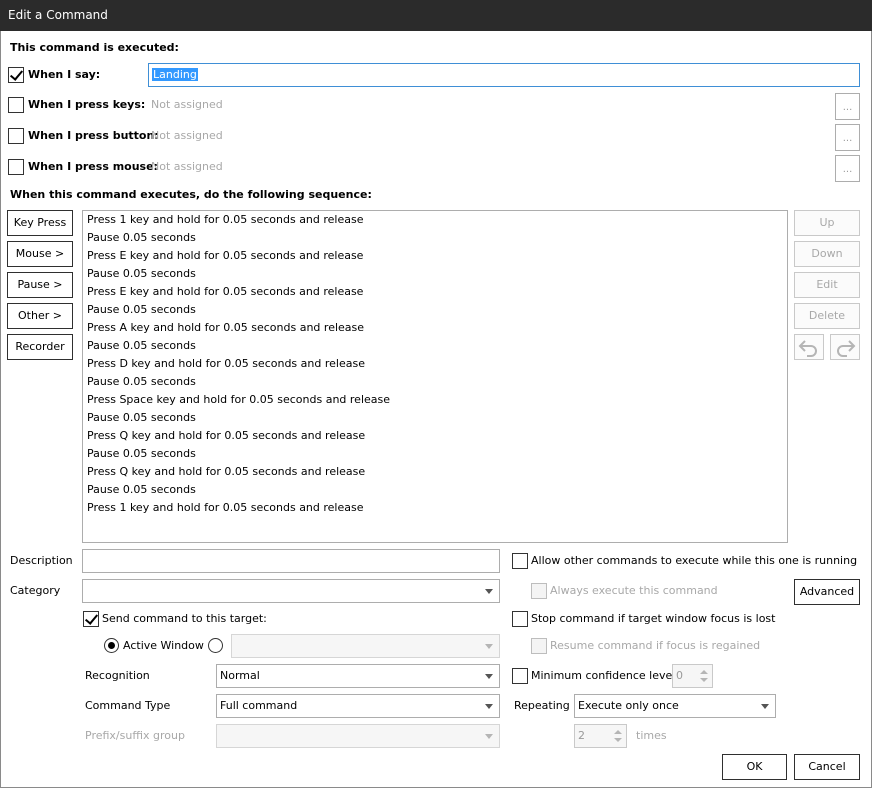 This screenshot has height=788, width=872. I want to click on when-i-say-input: Landing, so click(504, 75).